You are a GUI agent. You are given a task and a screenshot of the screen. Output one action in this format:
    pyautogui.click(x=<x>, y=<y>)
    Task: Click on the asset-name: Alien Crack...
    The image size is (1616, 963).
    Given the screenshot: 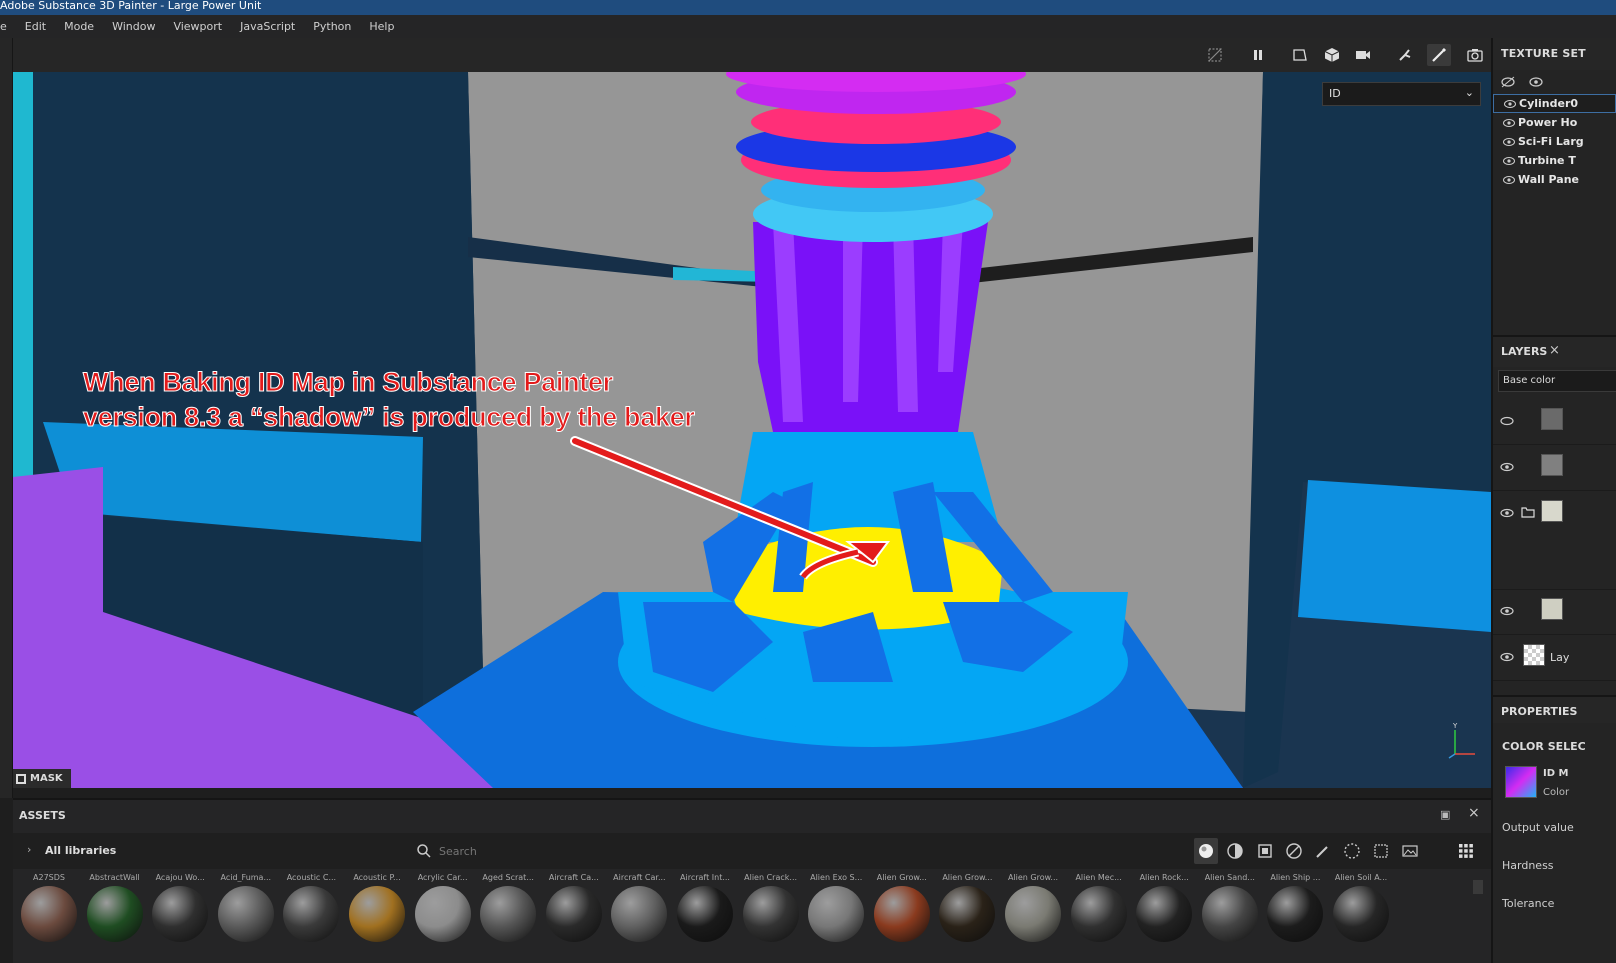 What is the action you would take?
    pyautogui.click(x=771, y=877)
    